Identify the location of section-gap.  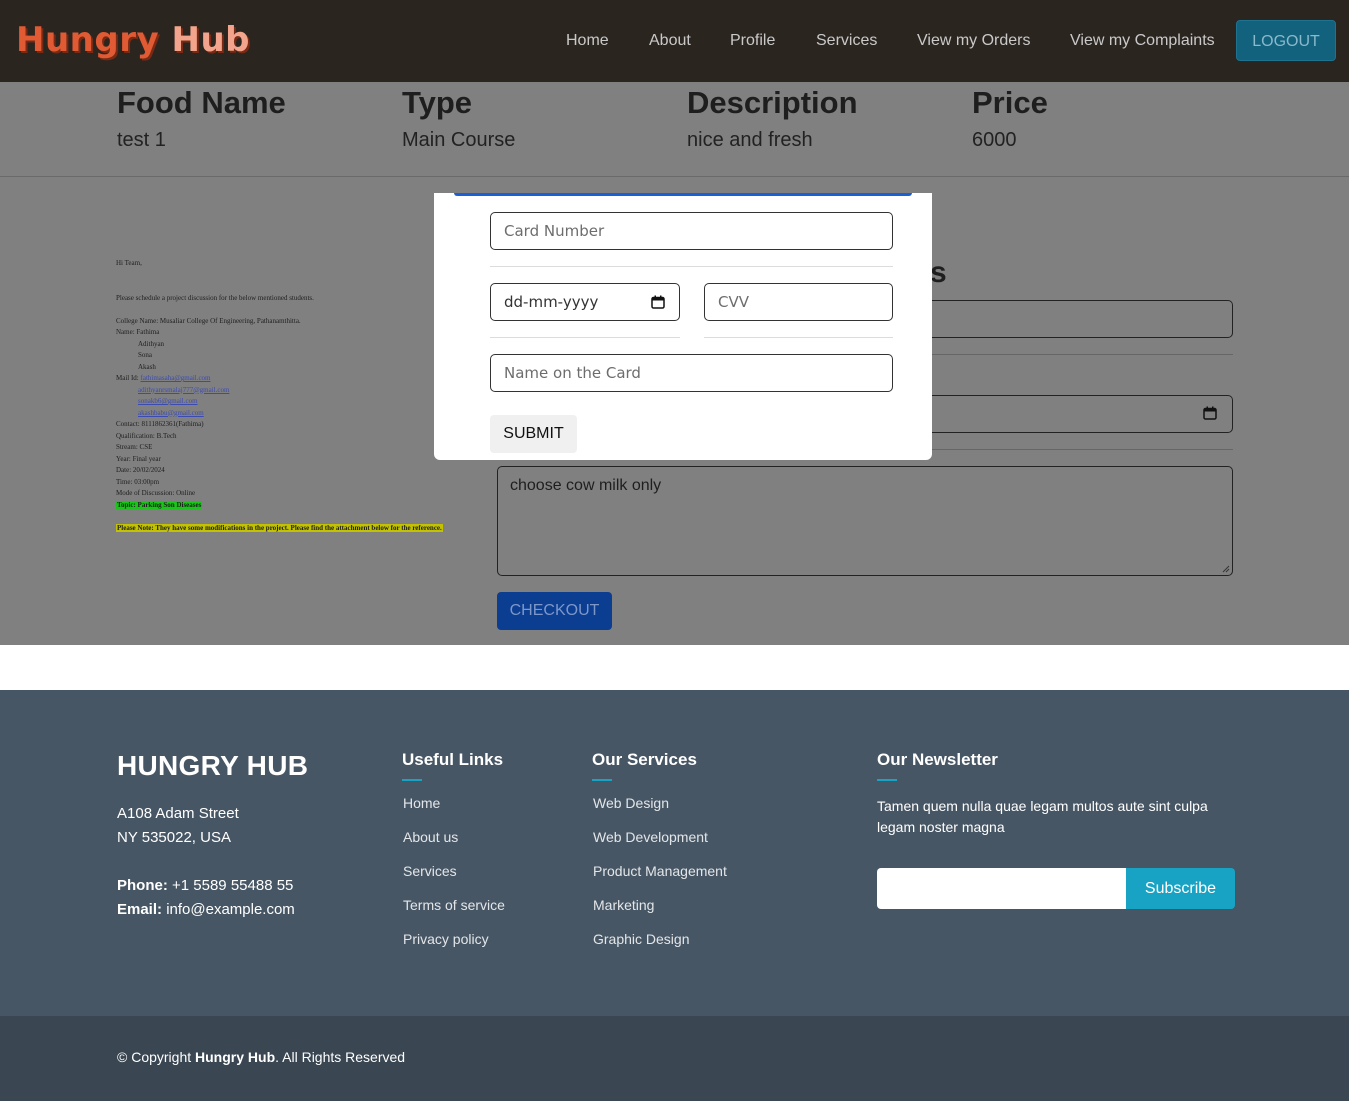
(683, 667).